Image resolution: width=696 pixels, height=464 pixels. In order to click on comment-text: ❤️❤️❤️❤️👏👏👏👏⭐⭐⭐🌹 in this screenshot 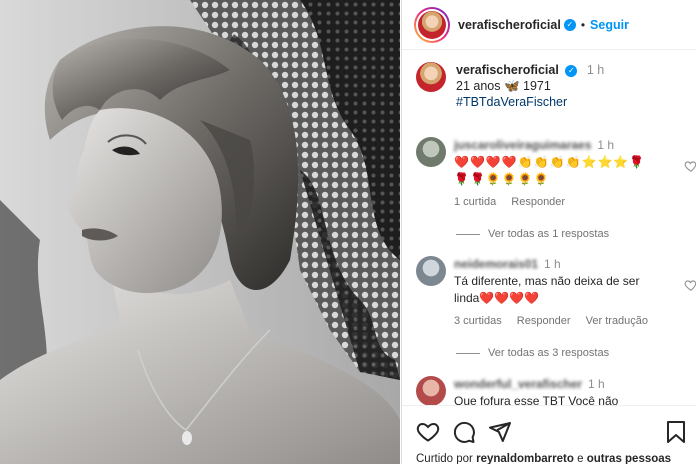, I will do `click(550, 162)`.